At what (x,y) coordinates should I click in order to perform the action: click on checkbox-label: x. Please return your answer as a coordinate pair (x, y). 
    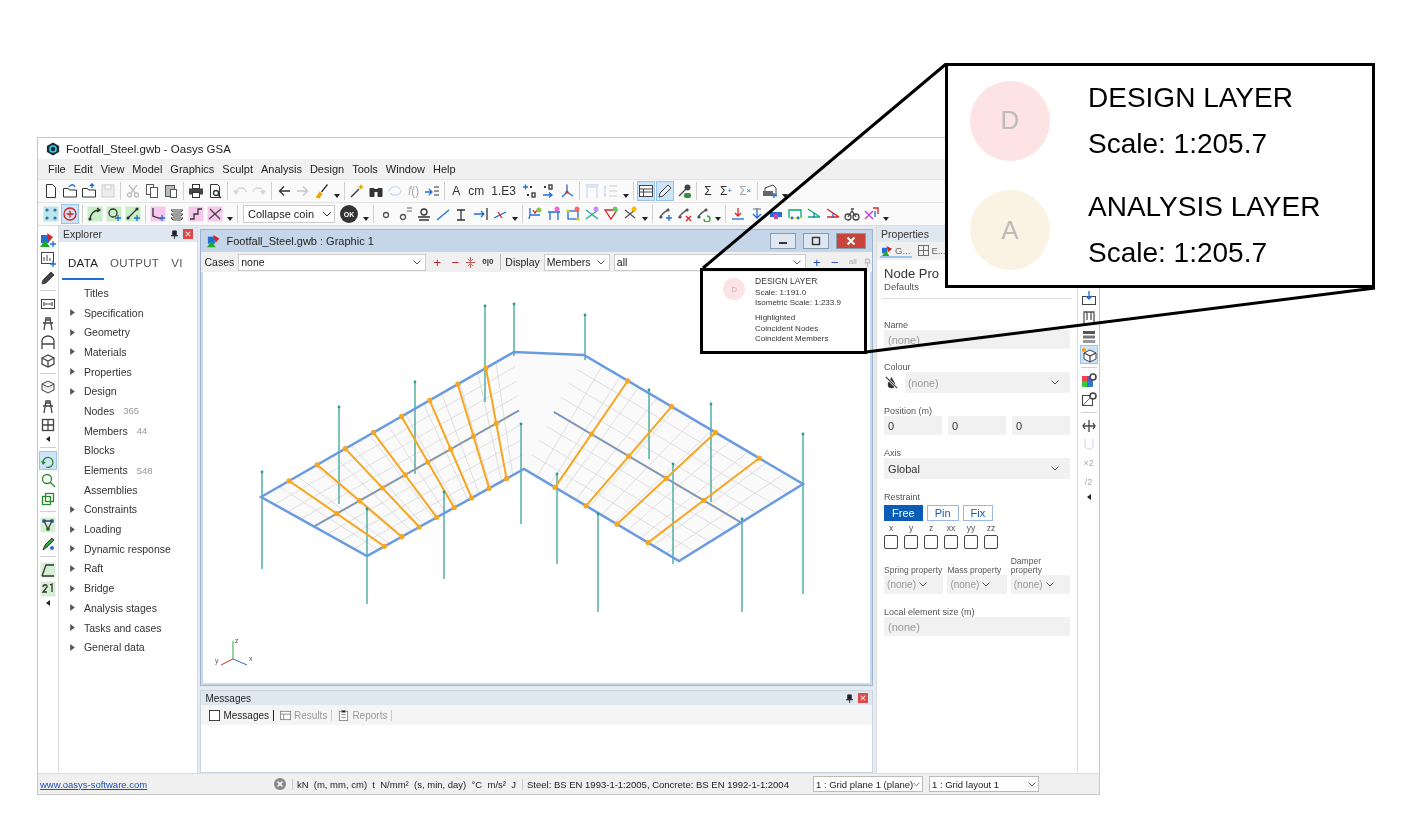
    Looking at the image, I should click on (891, 528).